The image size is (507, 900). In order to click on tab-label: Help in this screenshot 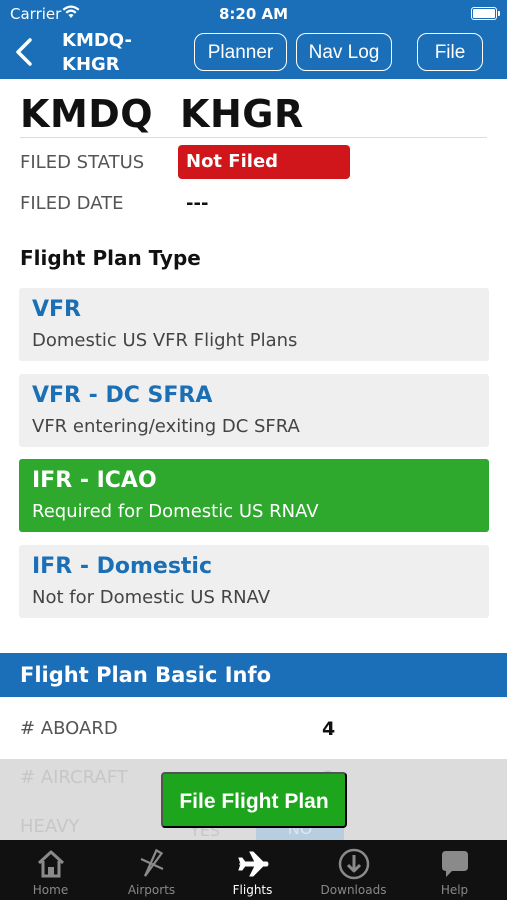, I will do `click(454, 890)`.